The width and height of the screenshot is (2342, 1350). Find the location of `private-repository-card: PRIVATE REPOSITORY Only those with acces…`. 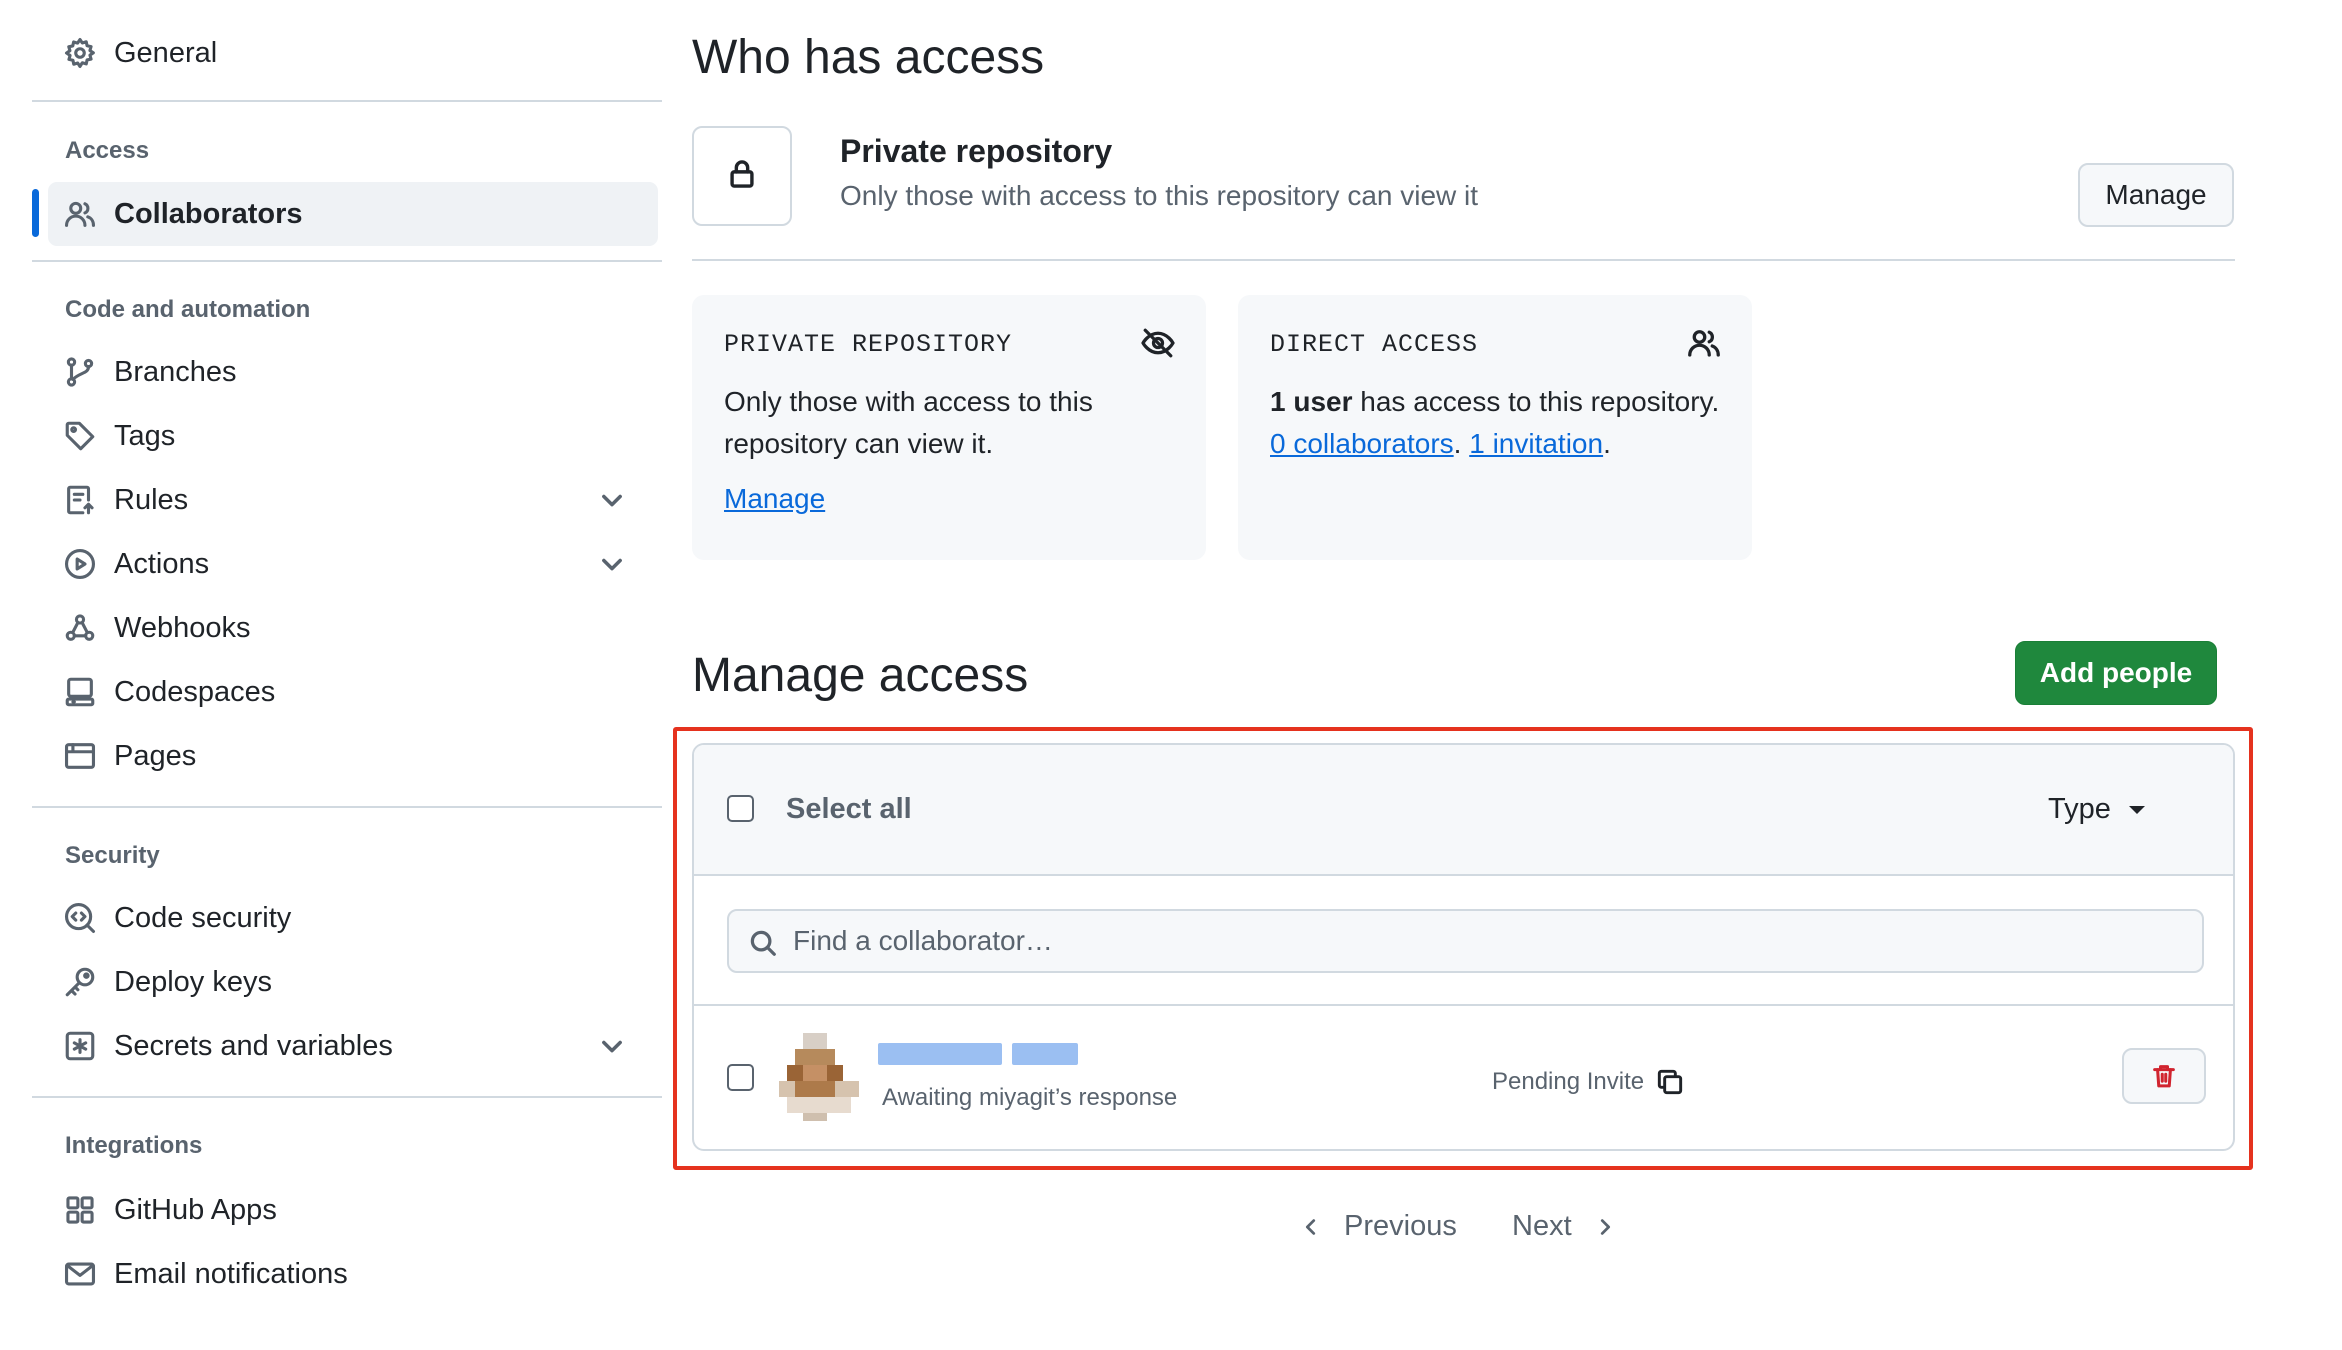

private-repository-card: PRIVATE REPOSITORY Only those with acces… is located at coordinates (949, 427).